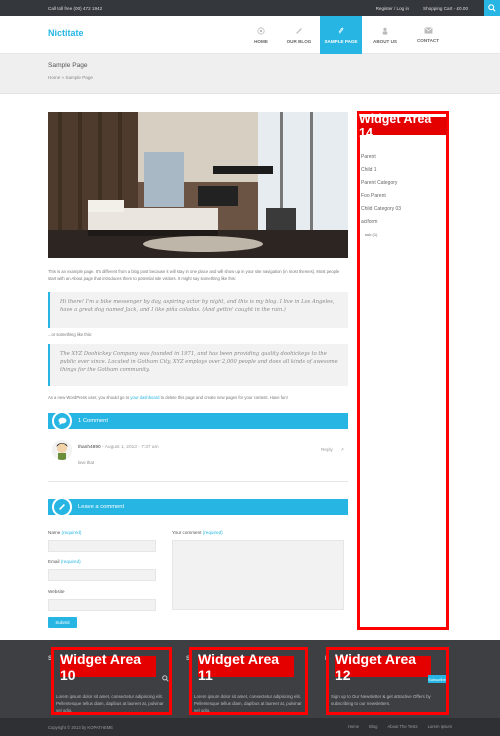 The image size is (500, 736). I want to click on nav-contact: CONTACT, so click(428, 35).